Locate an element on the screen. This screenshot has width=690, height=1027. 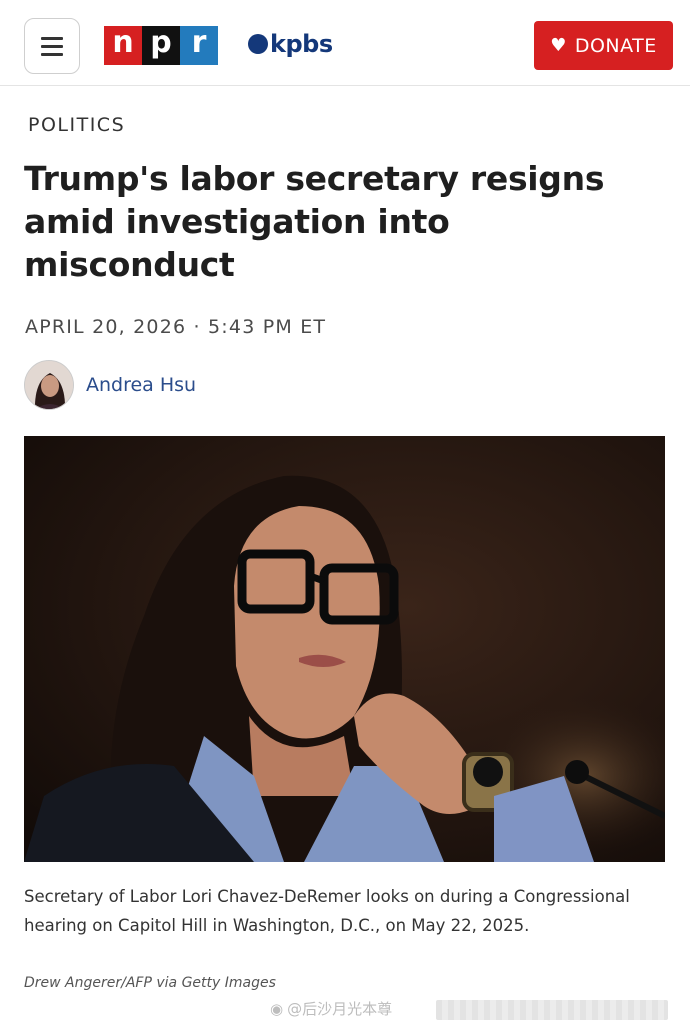
watermark: ◉ @后沙月光本尊 is located at coordinates (331, 1008).